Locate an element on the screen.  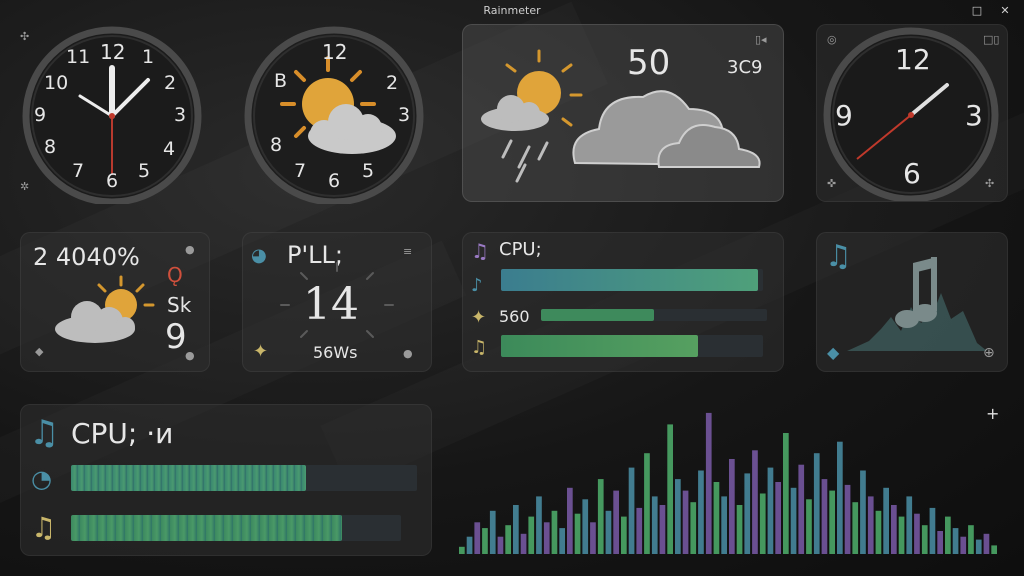
clock-1-numeral-2: 2 is located at coordinates (170, 83).